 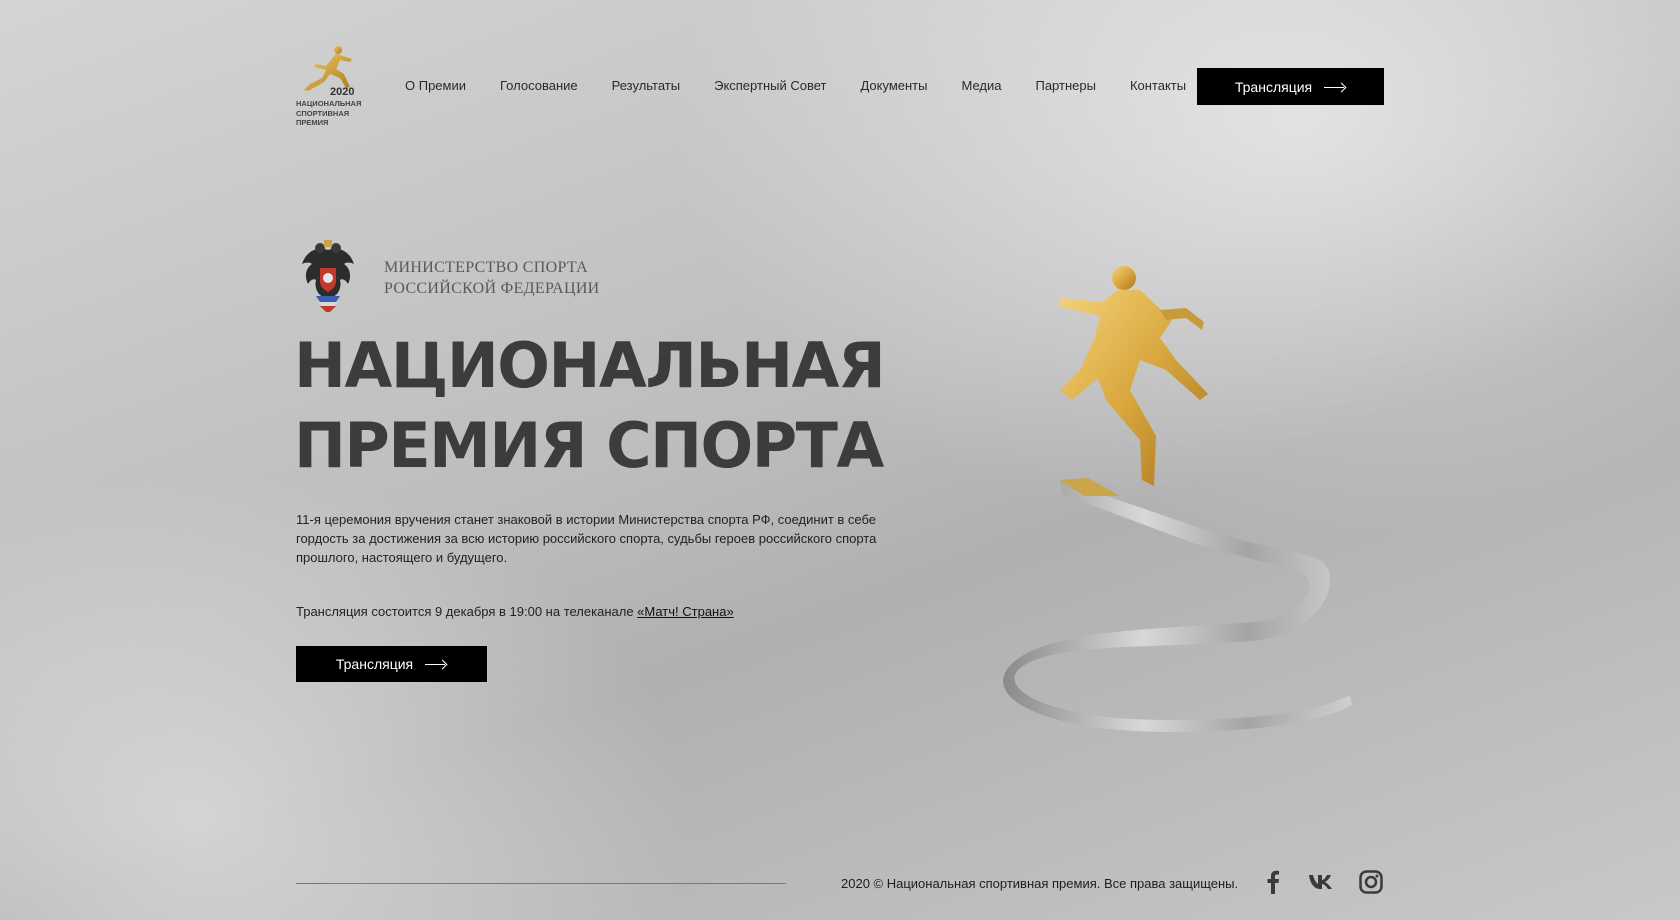 I want to click on site-logo: 2020 НАЦИОНАЛЬНАЯ СПОРТИВНАЯ ПРЕМИЯ, so click(x=328, y=87).